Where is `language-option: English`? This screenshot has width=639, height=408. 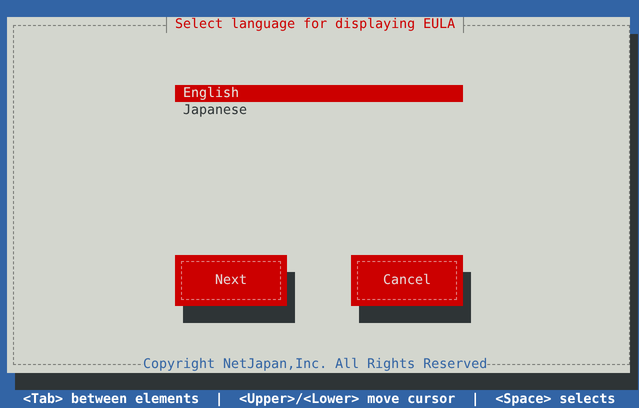 language-option: English is located at coordinates (319, 93).